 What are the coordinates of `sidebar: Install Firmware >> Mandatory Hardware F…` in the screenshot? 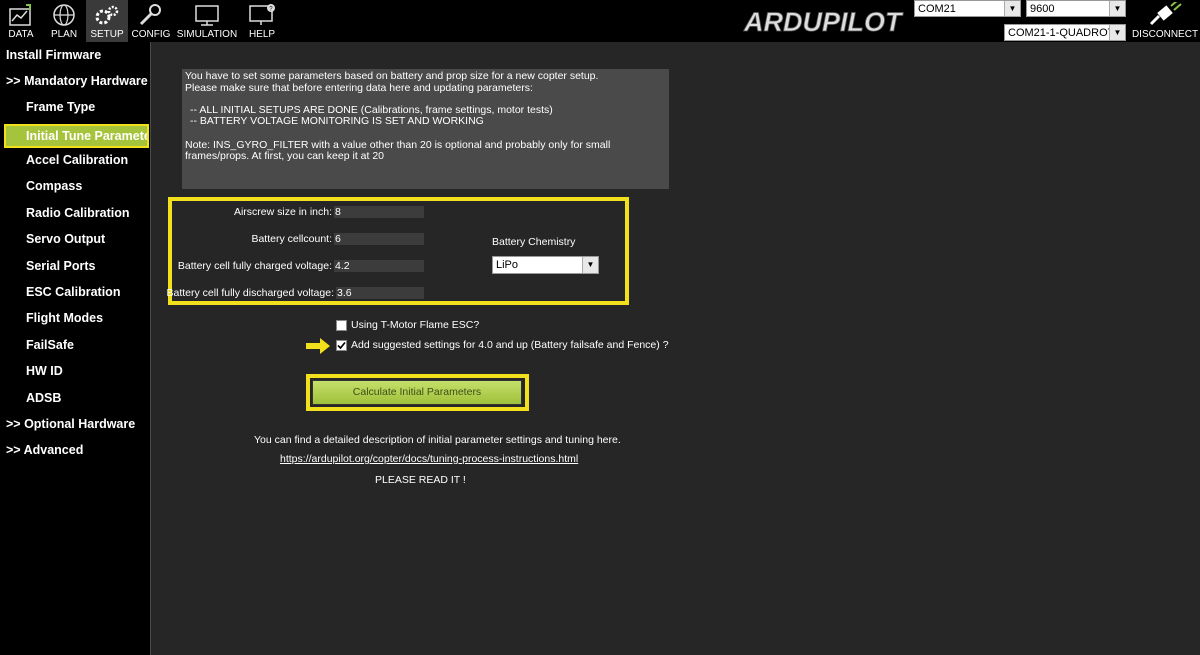 It's located at (75, 348).